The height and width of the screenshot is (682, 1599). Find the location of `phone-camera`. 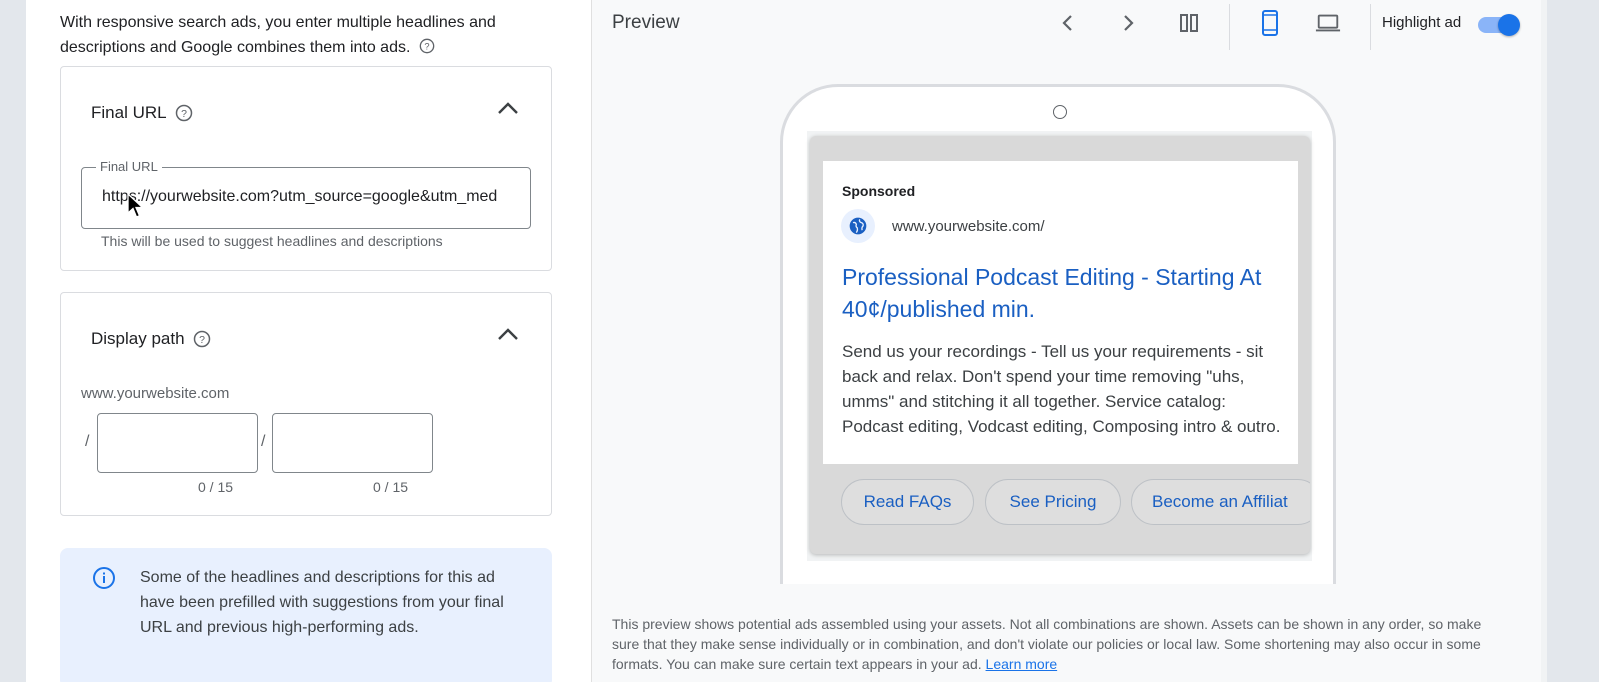

phone-camera is located at coordinates (1060, 112).